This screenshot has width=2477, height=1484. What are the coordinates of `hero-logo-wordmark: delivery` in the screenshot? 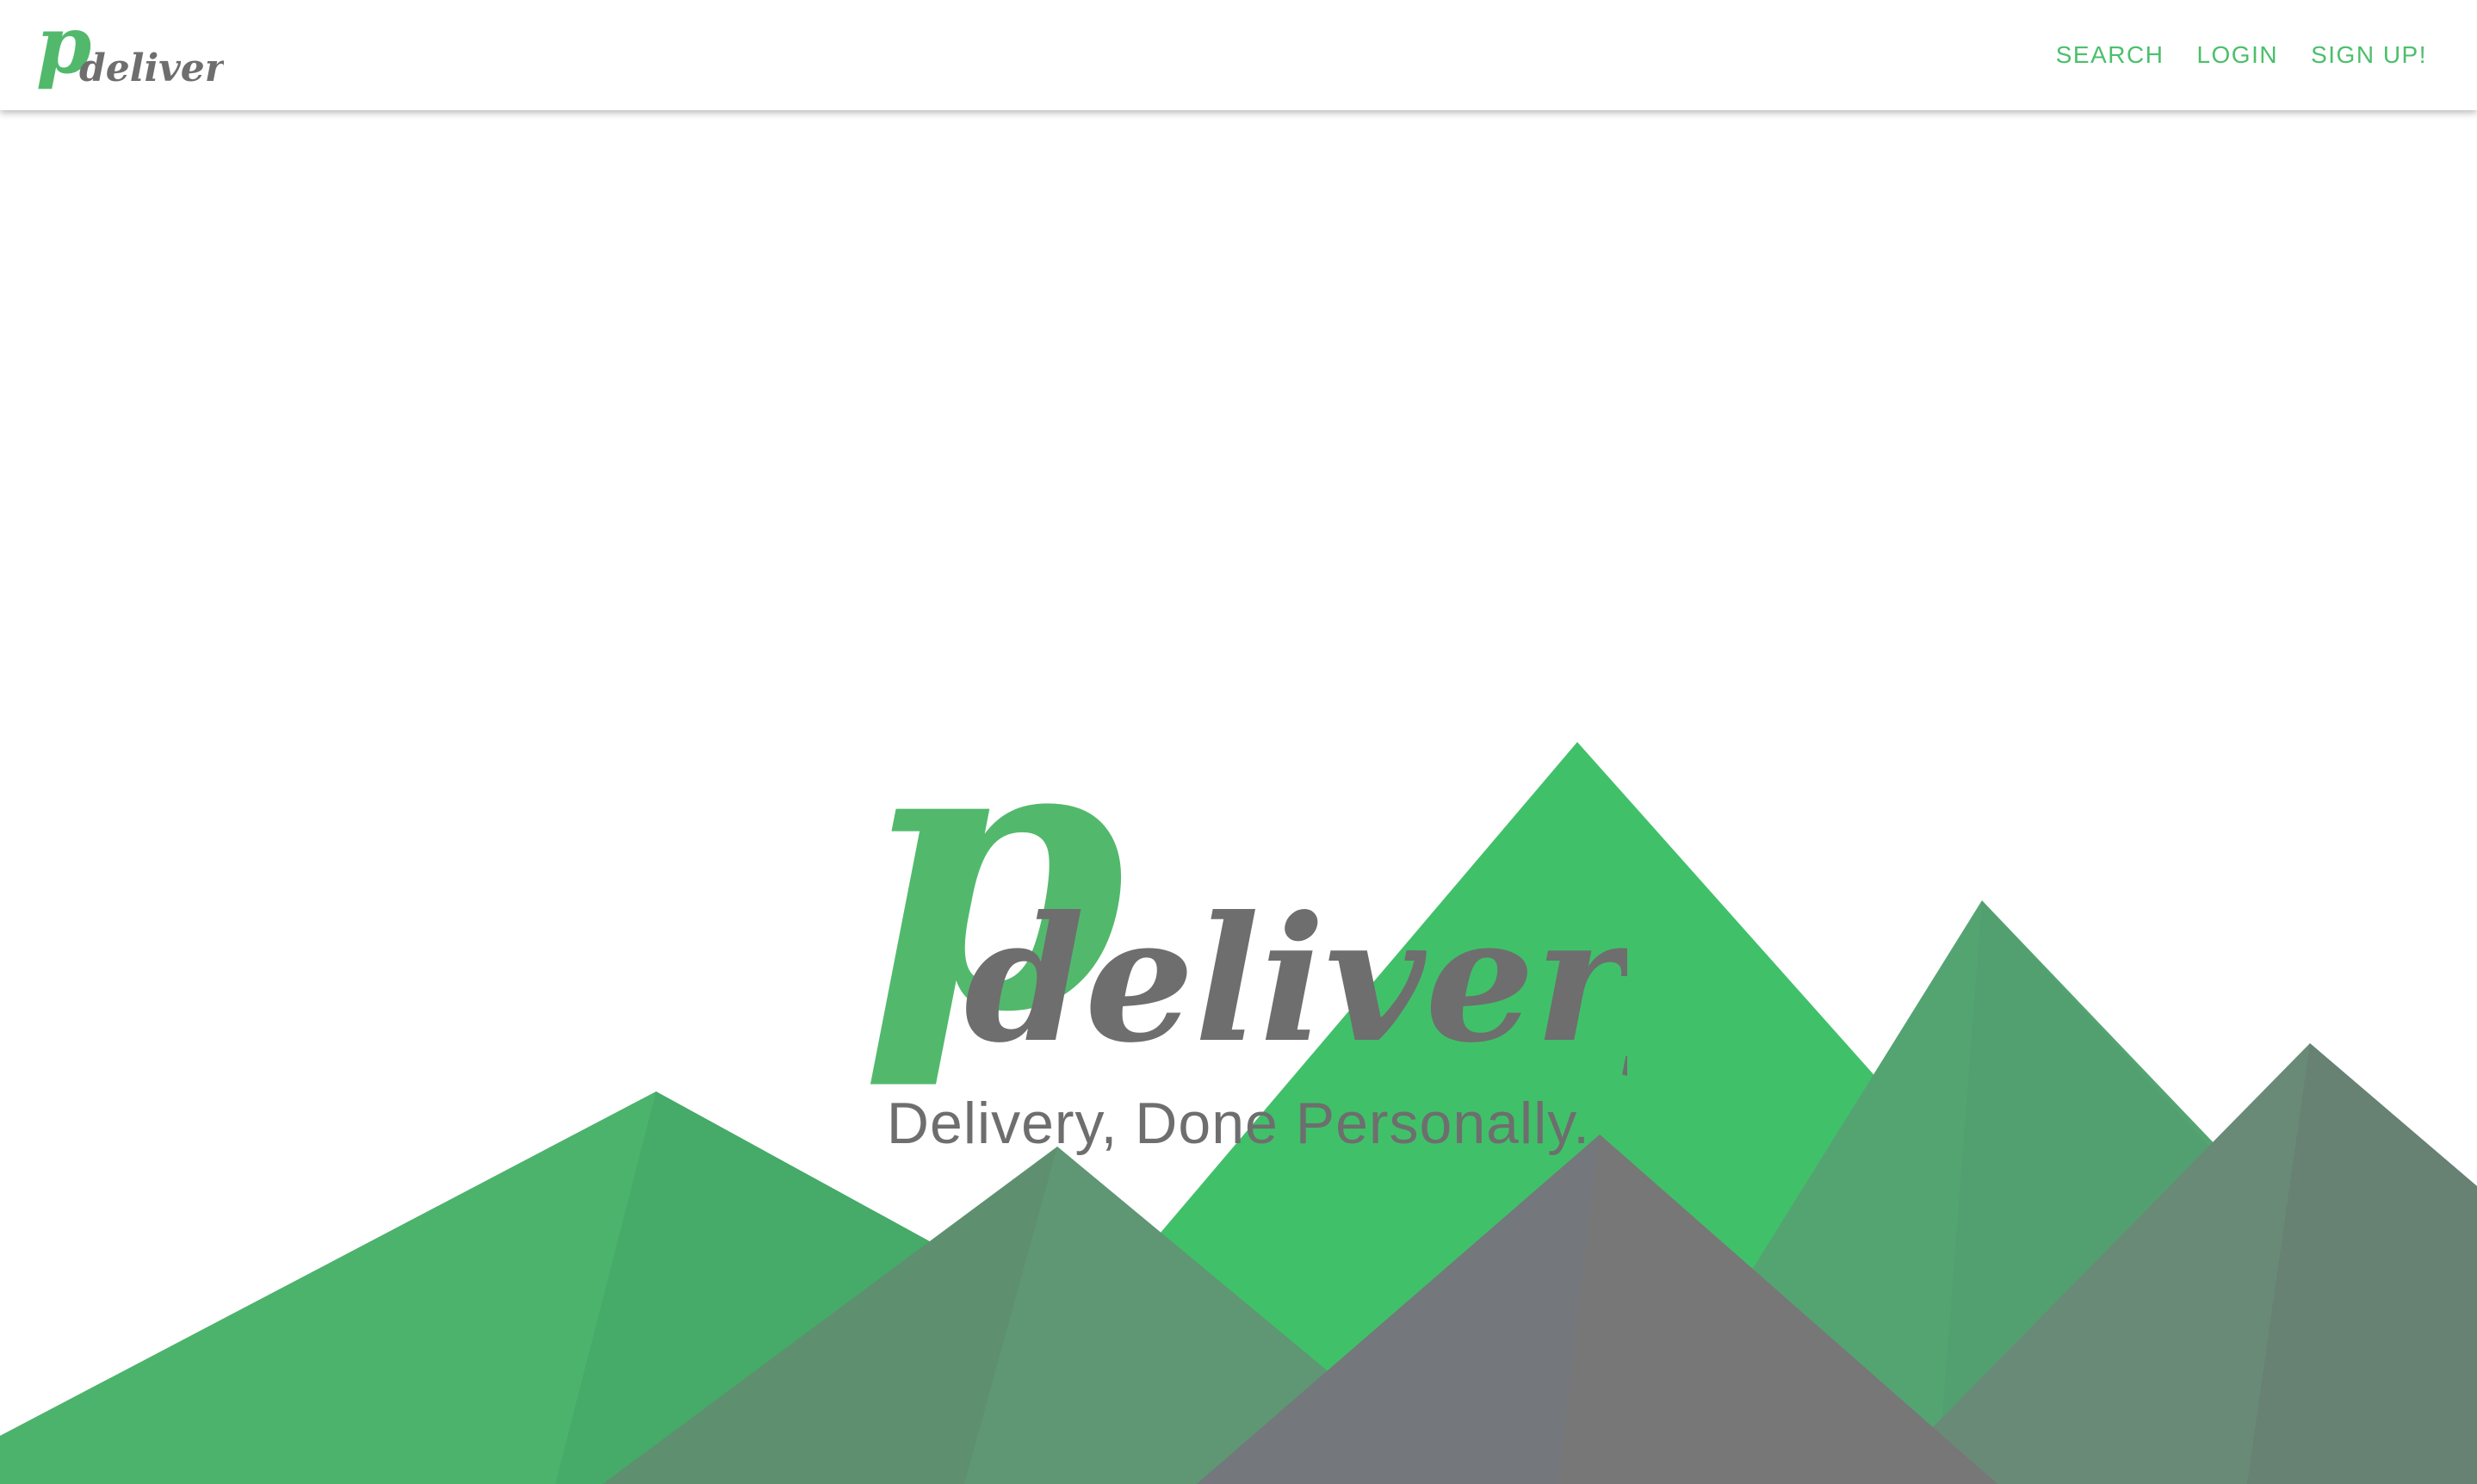 It's located at (1295, 980).